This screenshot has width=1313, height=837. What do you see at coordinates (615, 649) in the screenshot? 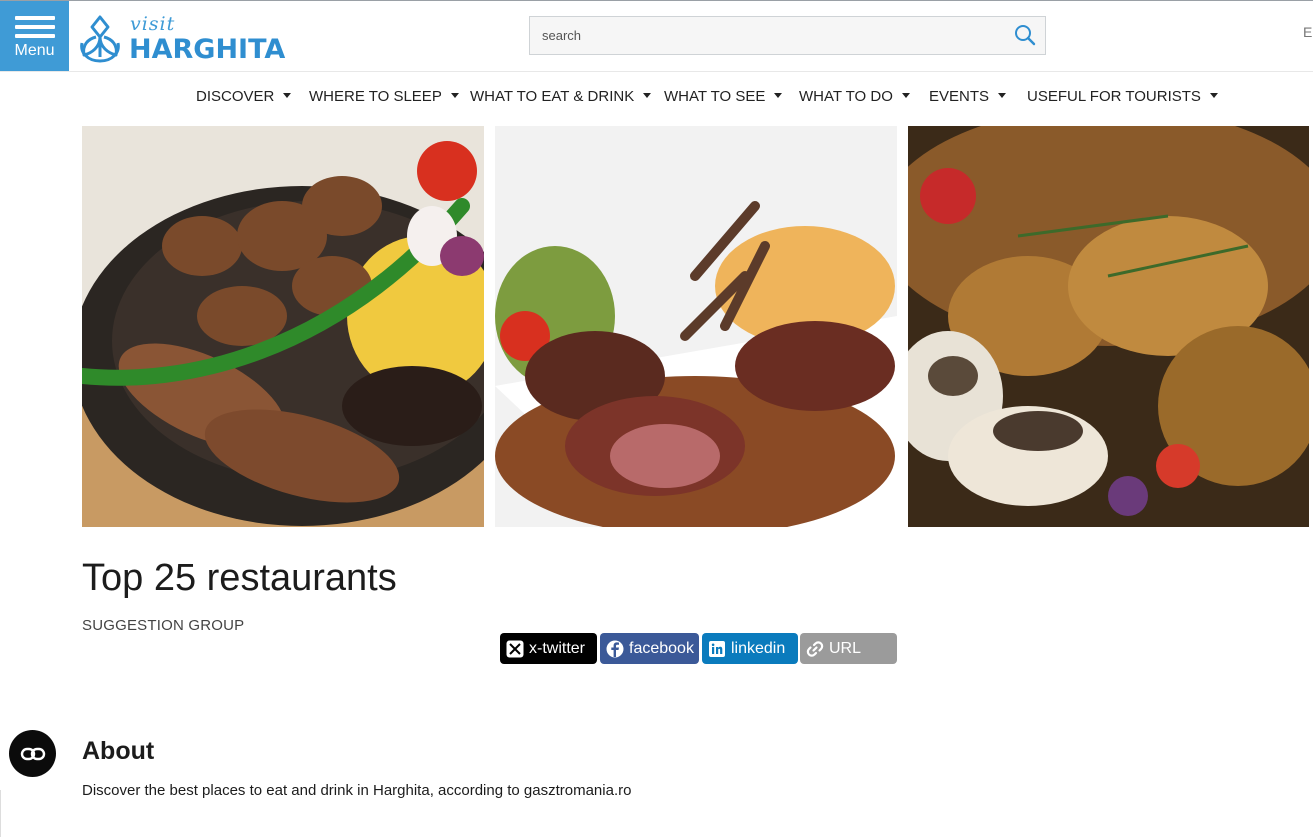
I see `facebook-icon` at bounding box center [615, 649].